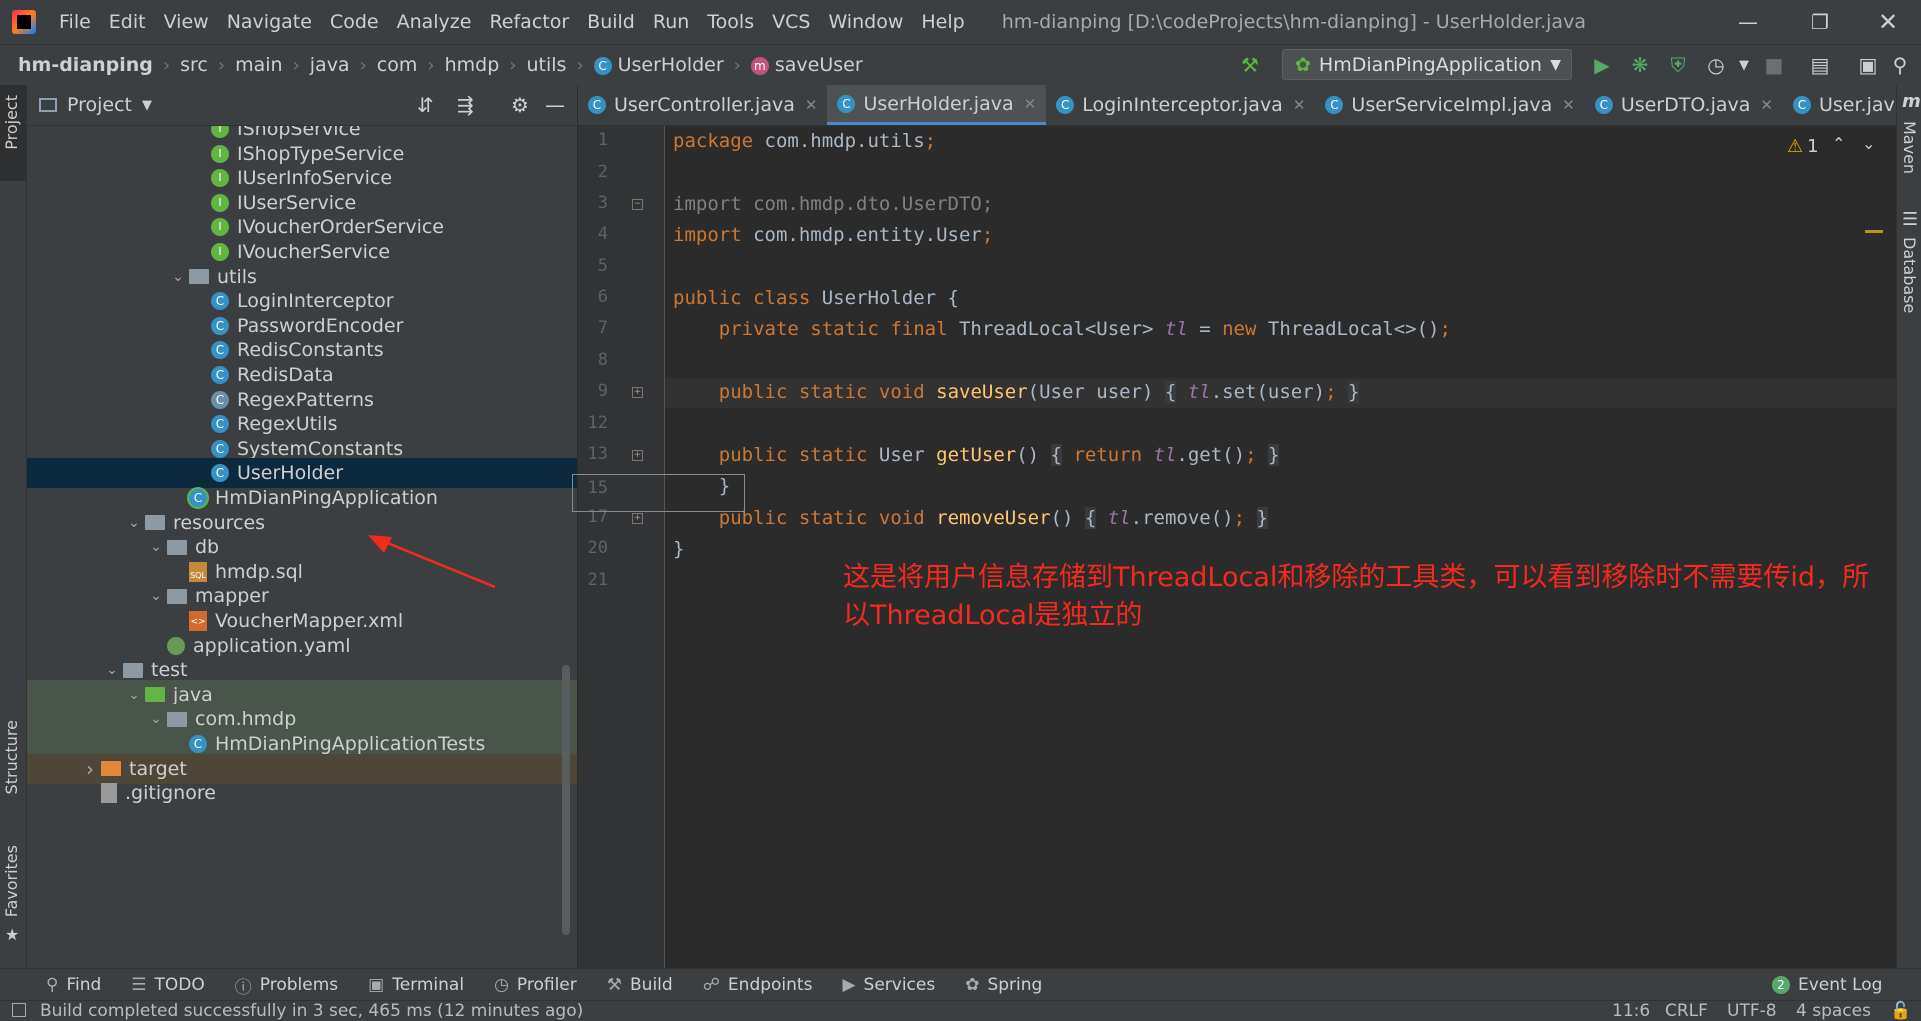  What do you see at coordinates (535, 985) in the screenshot?
I see `profiler-tool-button: ◷ Profiler` at bounding box center [535, 985].